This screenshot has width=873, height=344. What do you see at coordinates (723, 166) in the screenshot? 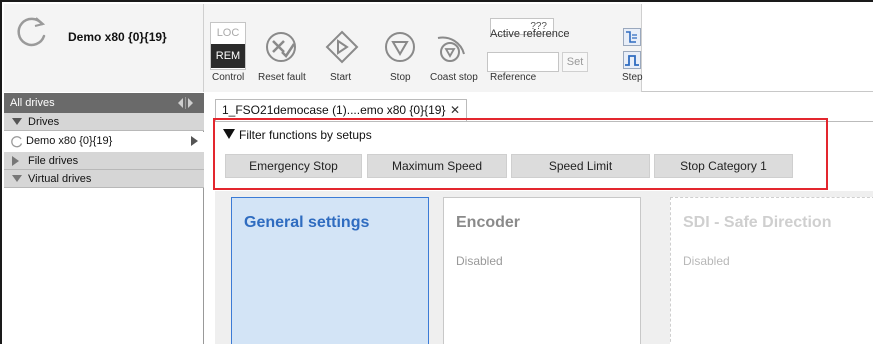
I see `chip-stop-category-1: Stop Category 1` at bounding box center [723, 166].